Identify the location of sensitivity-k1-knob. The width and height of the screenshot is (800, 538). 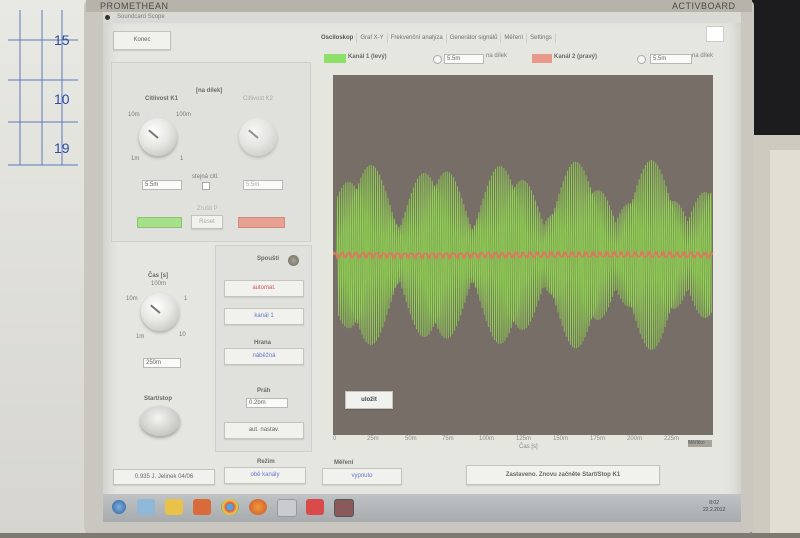
(158, 137).